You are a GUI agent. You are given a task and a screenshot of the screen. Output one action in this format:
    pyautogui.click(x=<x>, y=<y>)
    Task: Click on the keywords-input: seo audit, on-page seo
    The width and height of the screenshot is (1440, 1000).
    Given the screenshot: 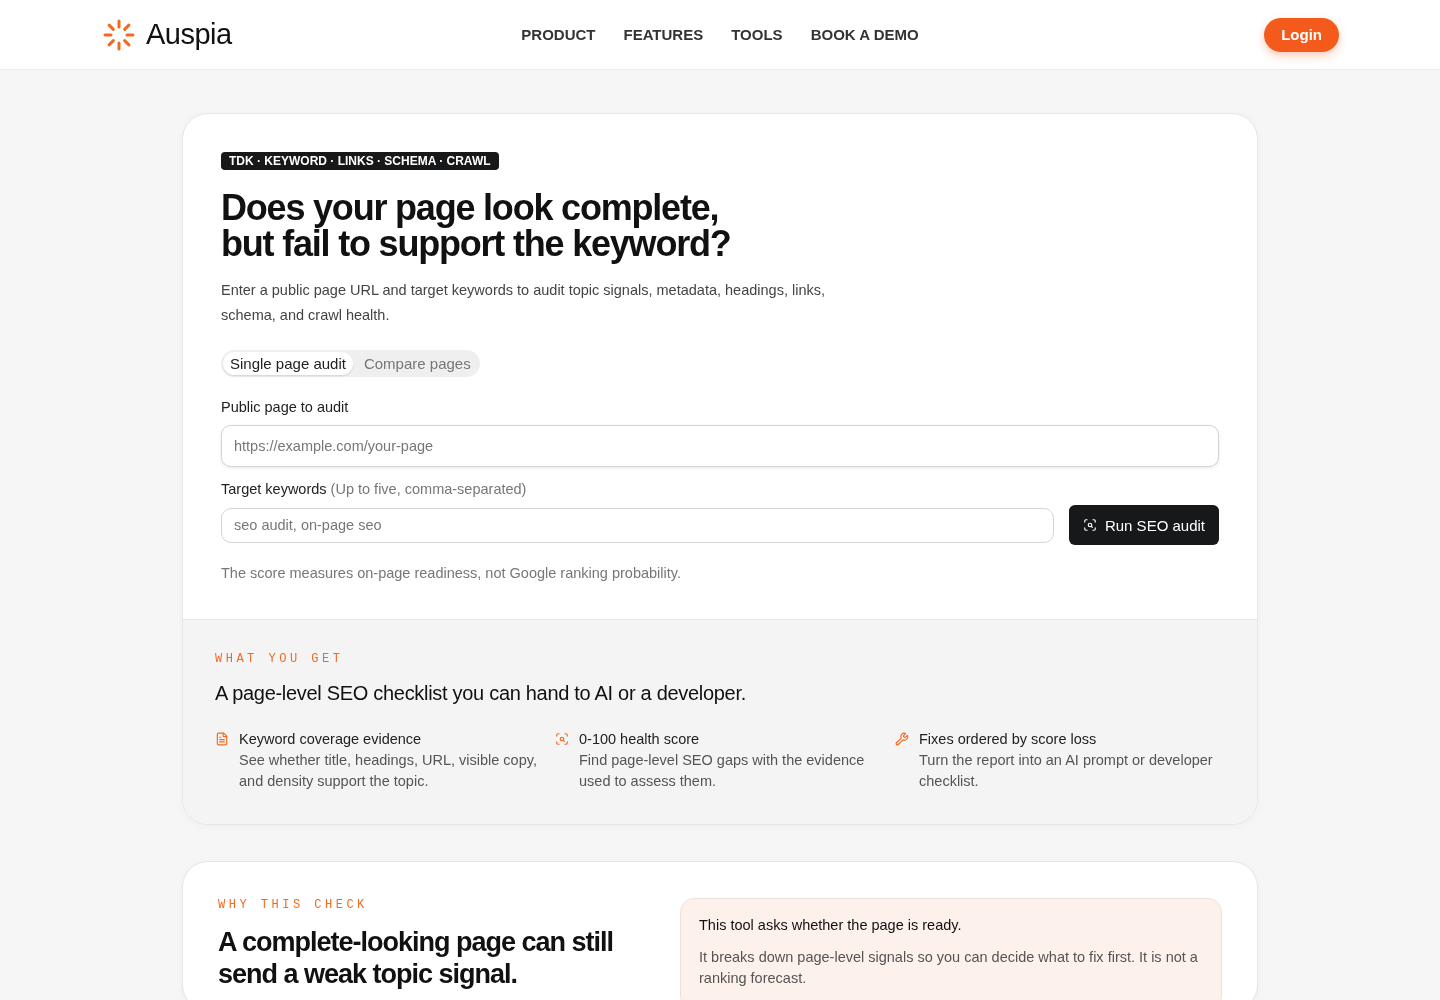 What is the action you would take?
    pyautogui.click(x=637, y=525)
    